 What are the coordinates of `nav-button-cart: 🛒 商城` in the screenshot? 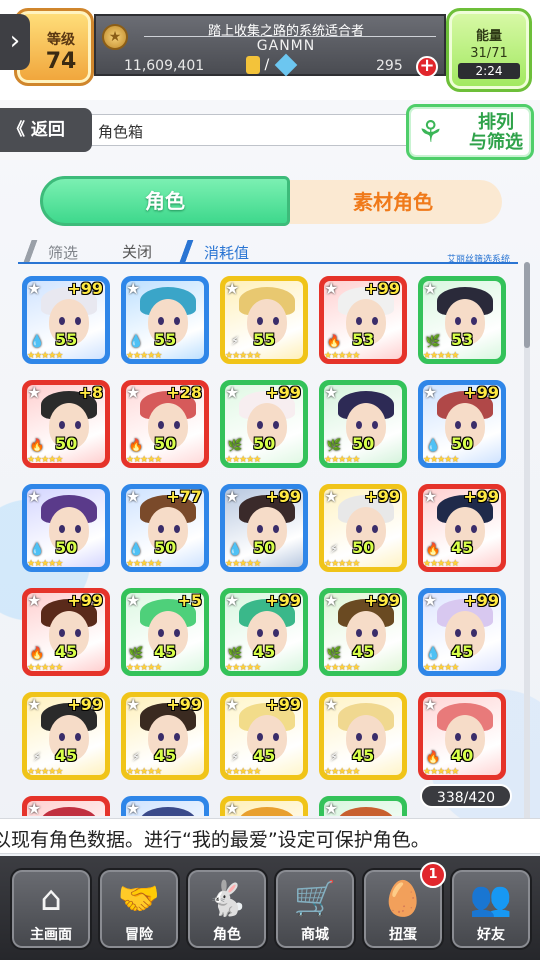 It's located at (315, 909).